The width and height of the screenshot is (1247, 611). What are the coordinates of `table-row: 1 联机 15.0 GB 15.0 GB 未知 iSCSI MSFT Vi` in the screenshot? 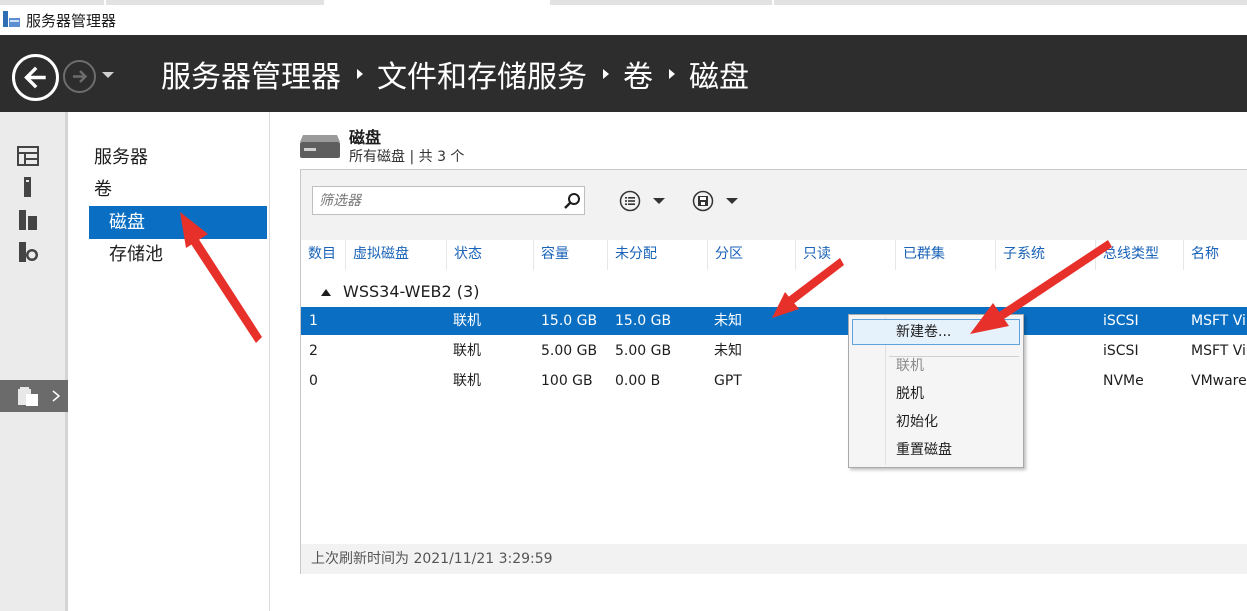 It's located at (774, 321).